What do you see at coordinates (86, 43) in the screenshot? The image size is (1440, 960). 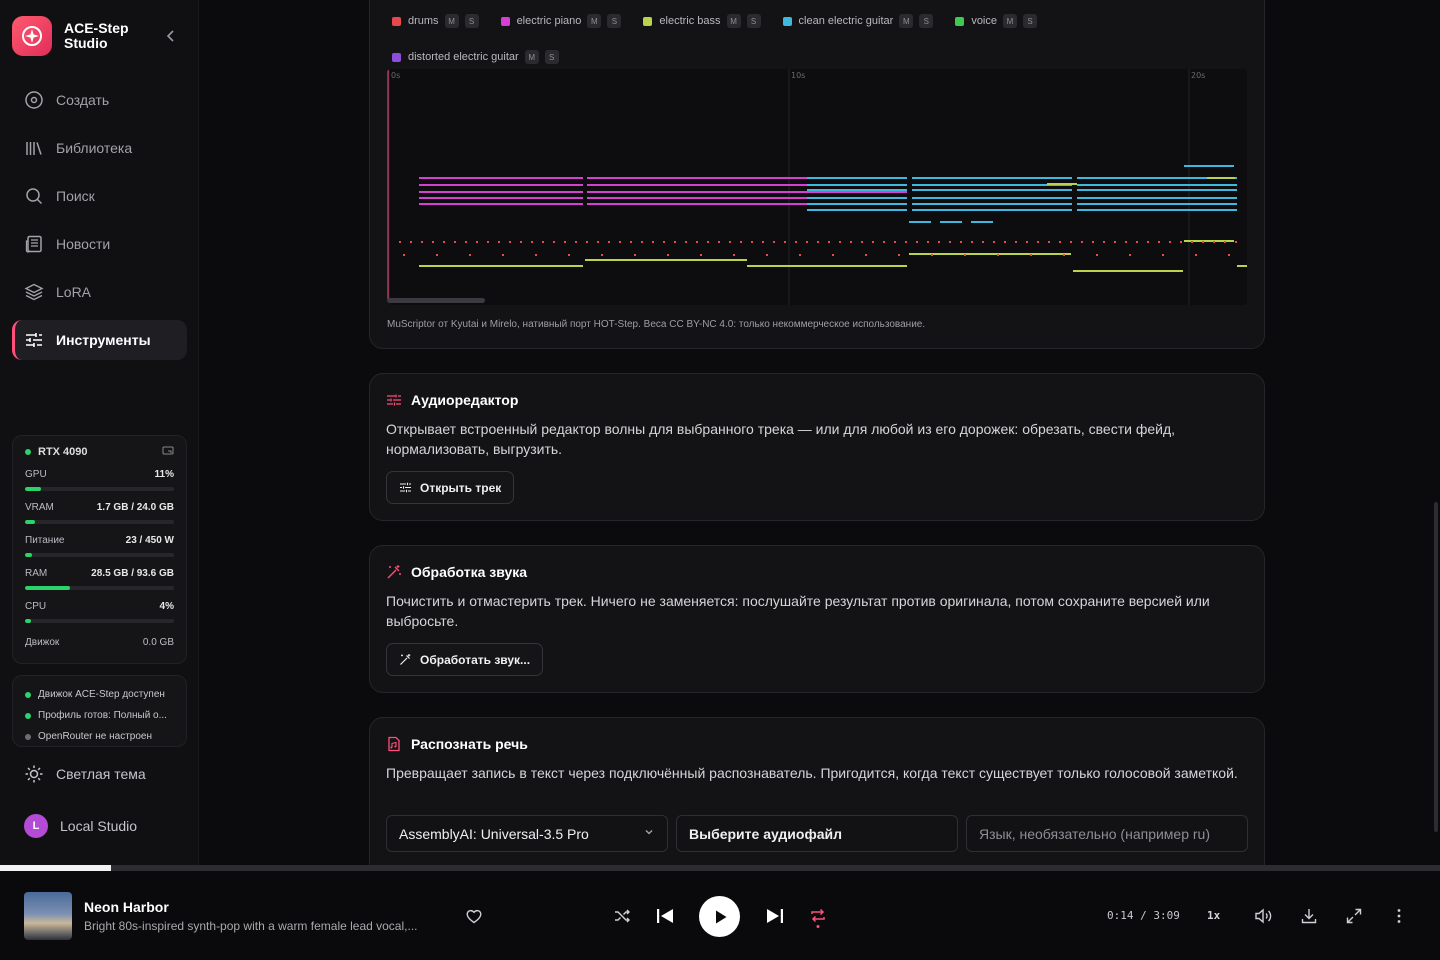 I see `brand-line-2: Studio` at bounding box center [86, 43].